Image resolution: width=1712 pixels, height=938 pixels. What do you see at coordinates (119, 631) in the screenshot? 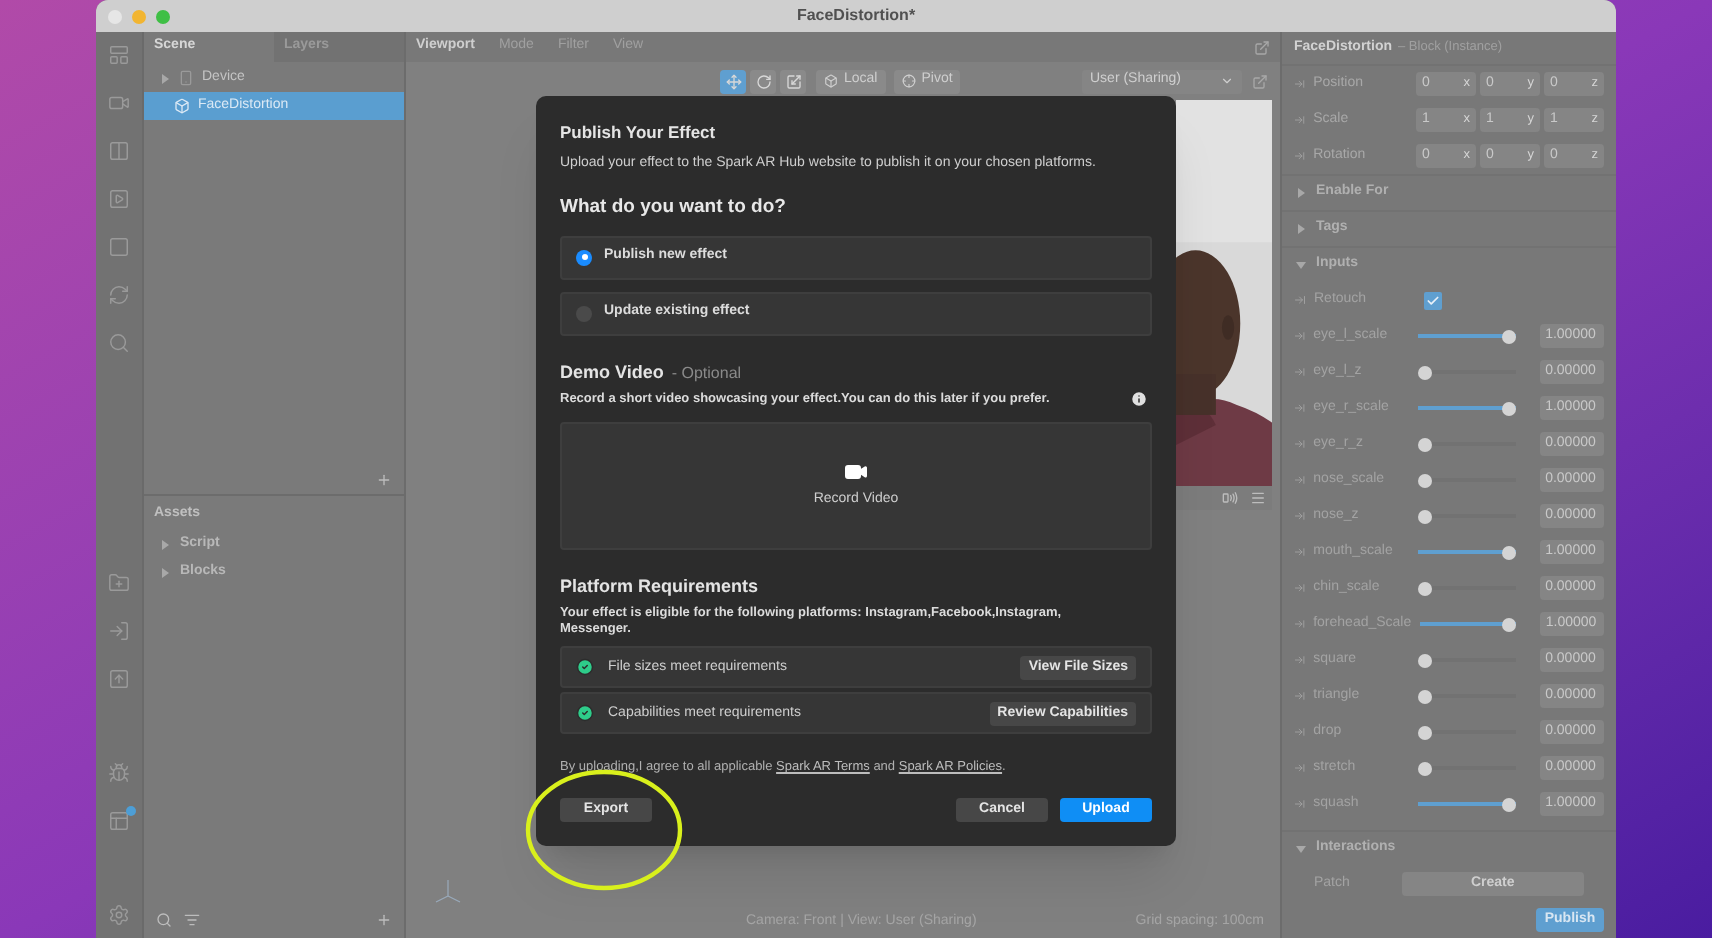
I see `device-arrow-icon` at bounding box center [119, 631].